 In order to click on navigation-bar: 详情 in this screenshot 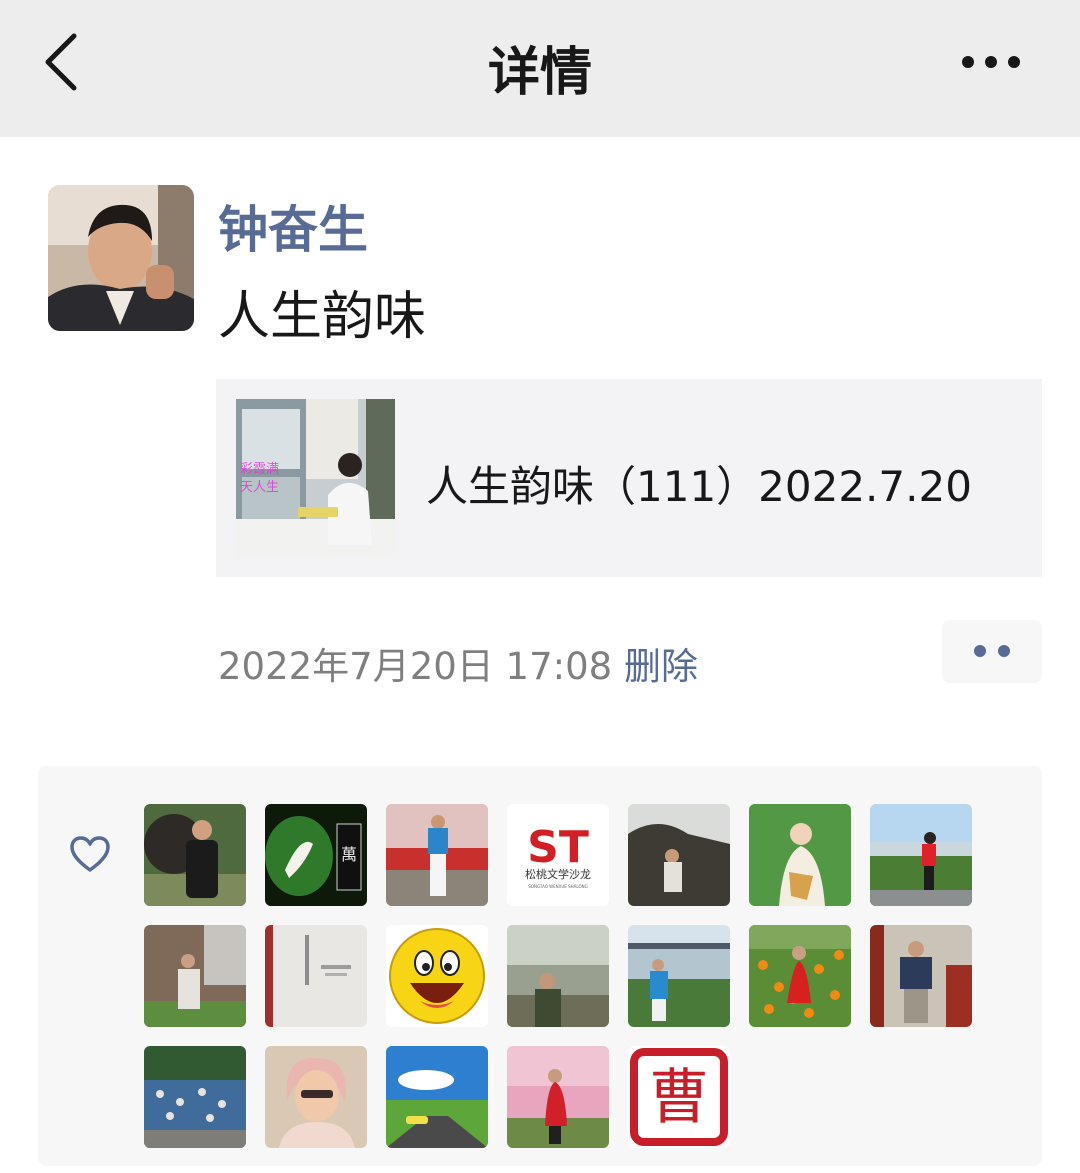, I will do `click(540, 68)`.